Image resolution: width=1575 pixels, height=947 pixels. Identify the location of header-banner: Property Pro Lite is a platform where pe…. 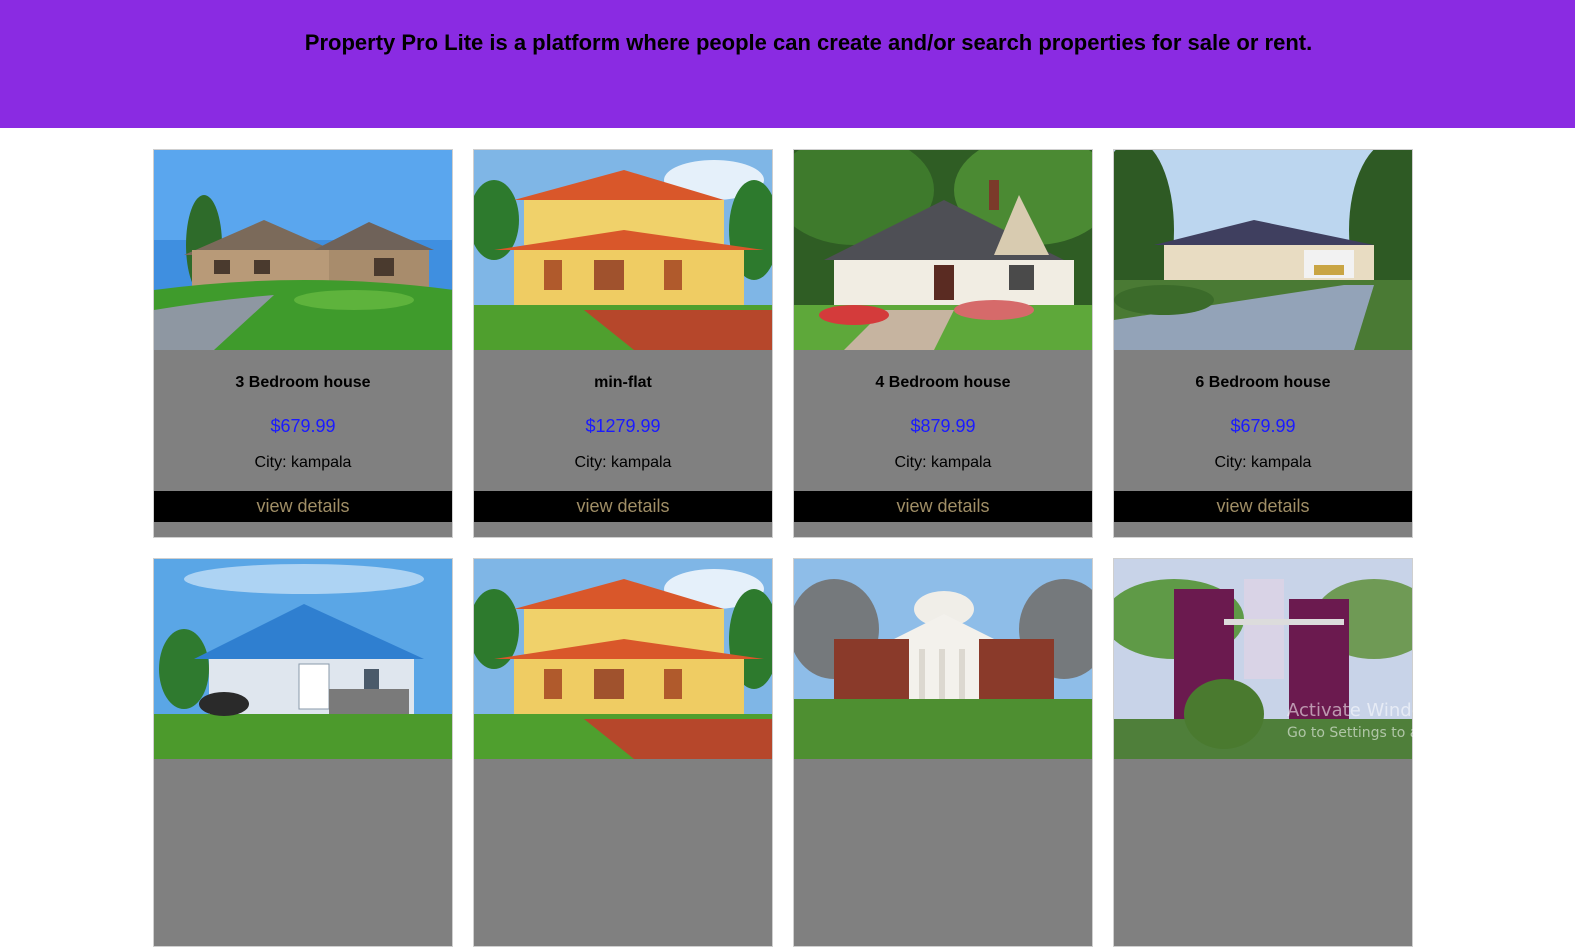
(787, 64).